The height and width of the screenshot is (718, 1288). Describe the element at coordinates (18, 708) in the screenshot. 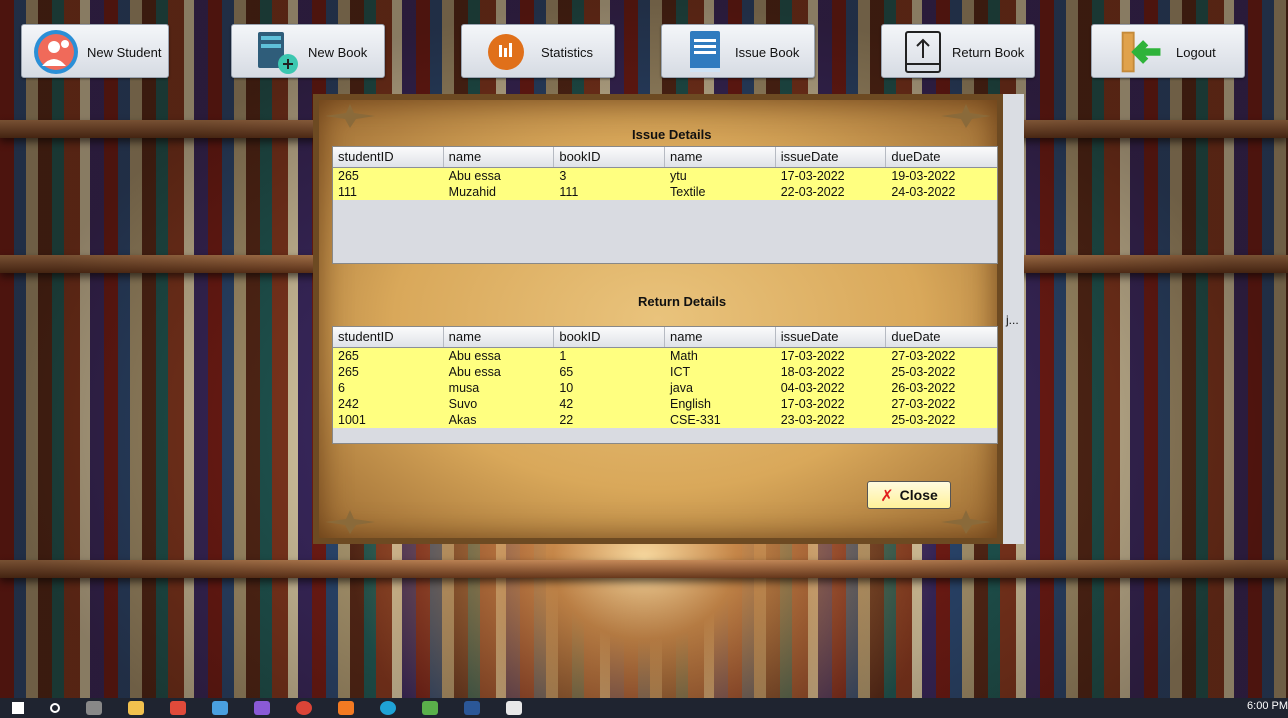

I see `windows-start-icon` at that location.